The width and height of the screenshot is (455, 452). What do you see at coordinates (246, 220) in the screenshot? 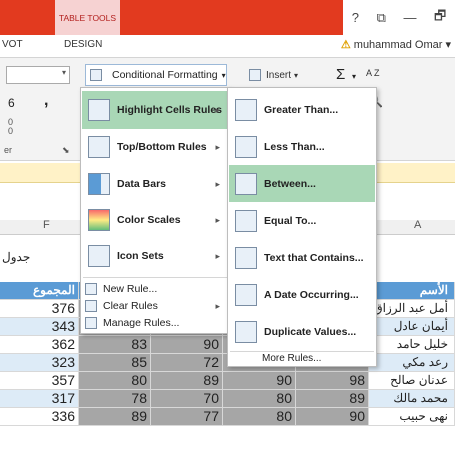
I see `equal-to-icon` at bounding box center [246, 220].